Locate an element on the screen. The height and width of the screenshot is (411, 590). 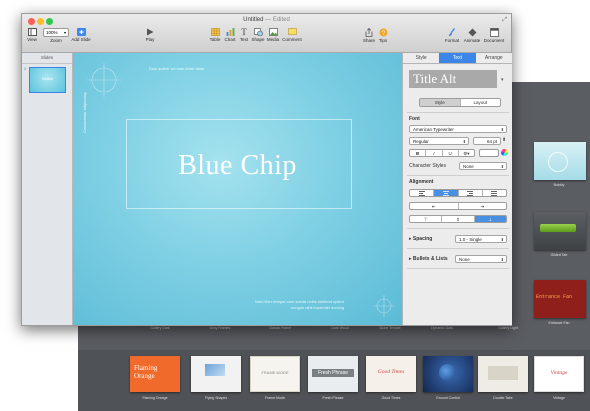
spacing-disclosure: ▸ Spacing is located at coordinates (420, 239).